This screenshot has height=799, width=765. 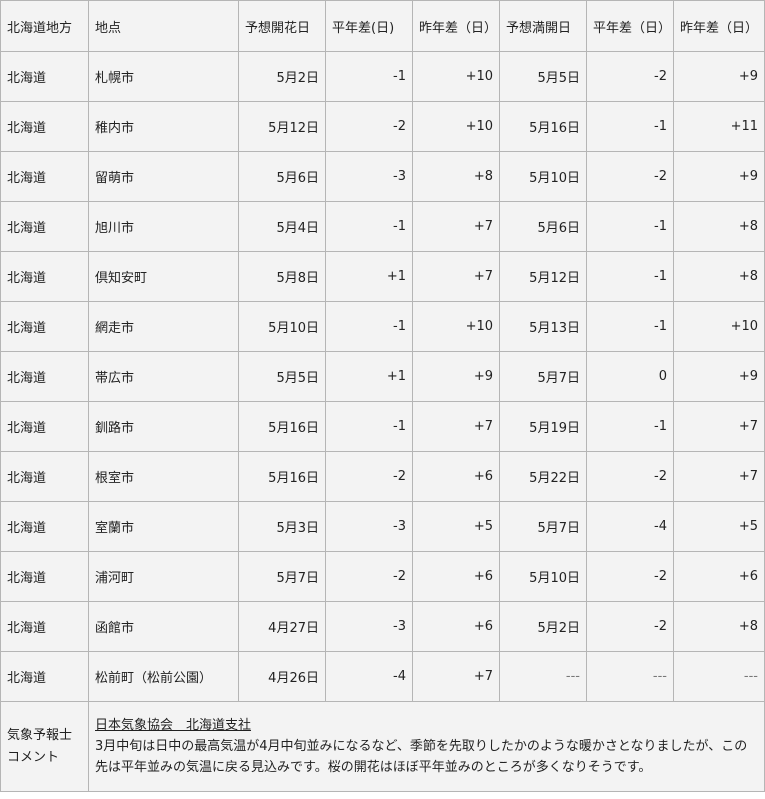 What do you see at coordinates (282, 276) in the screenshot?
I see `row-bloom-date: 5月8日` at bounding box center [282, 276].